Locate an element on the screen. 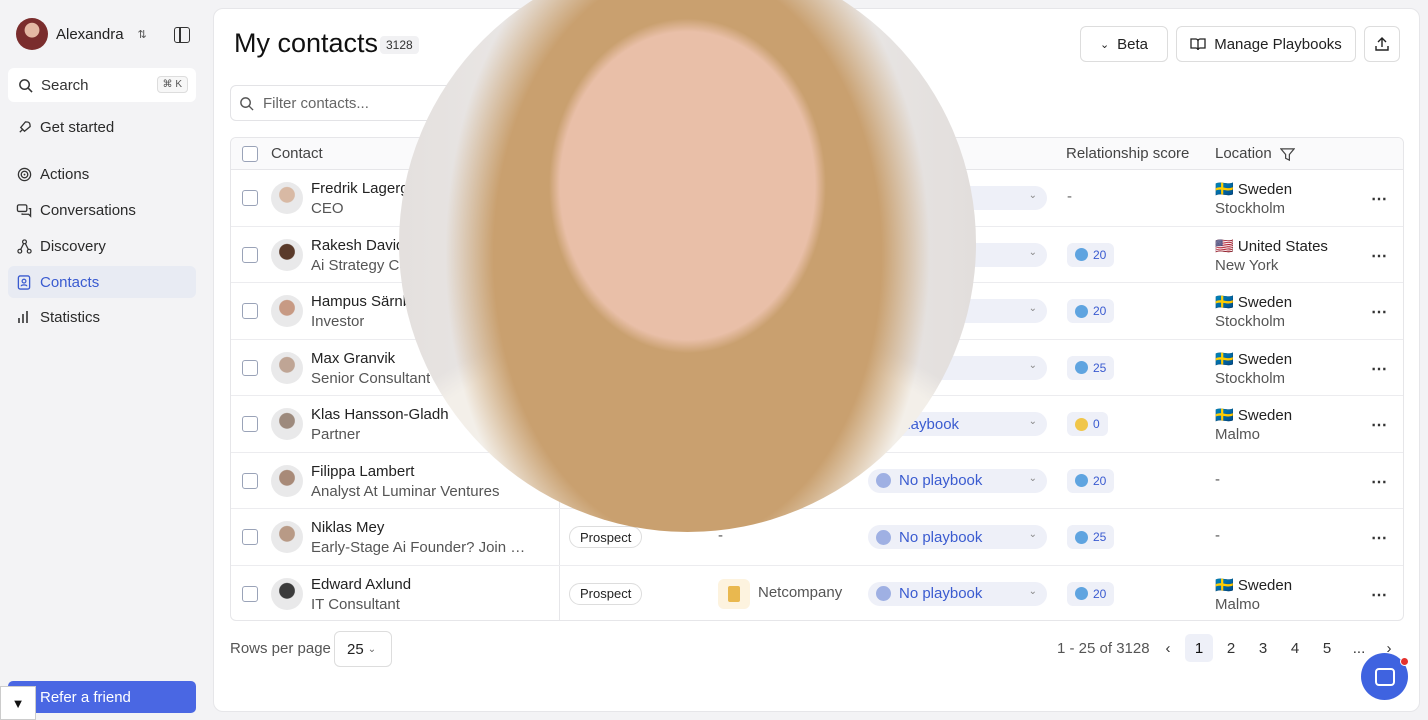 Image resolution: width=1428 pixels, height=720 pixels. location-empty: - is located at coordinates (1217, 479).